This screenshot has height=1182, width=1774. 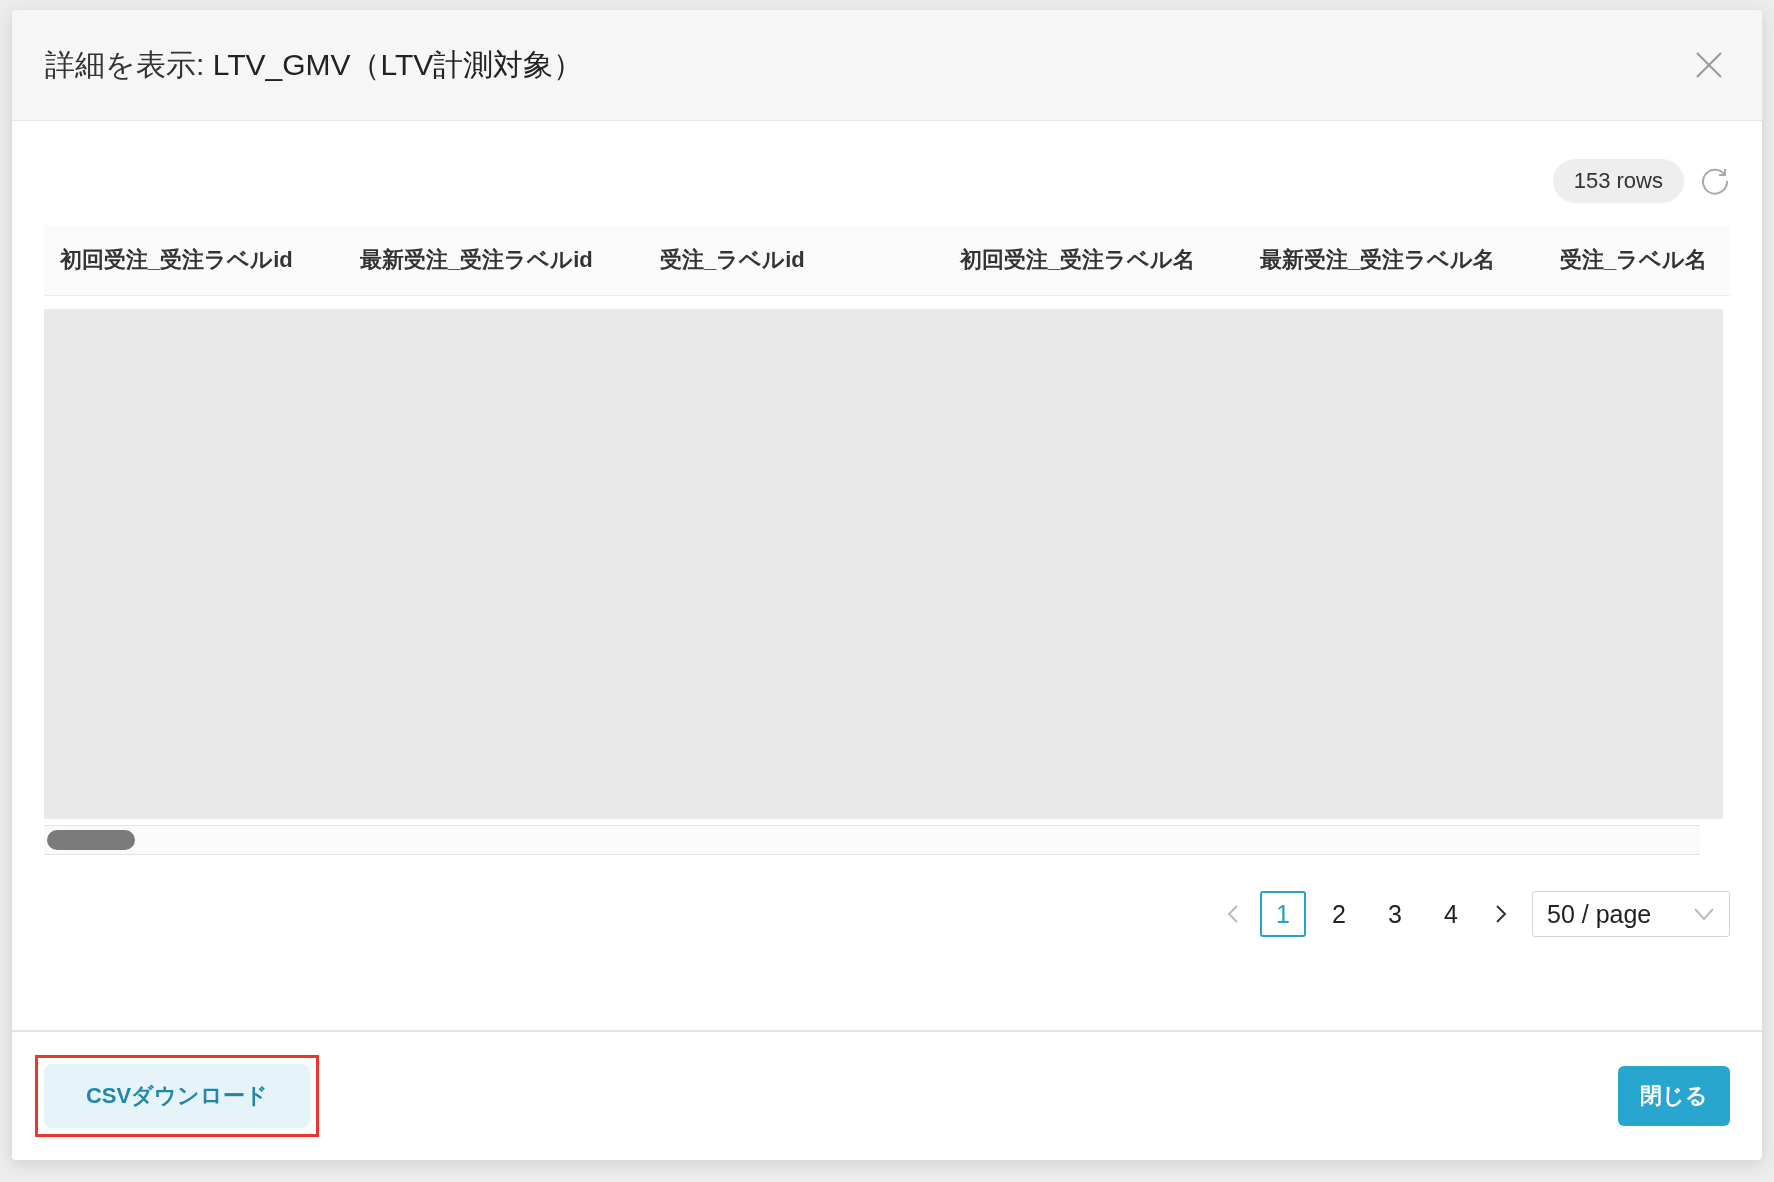 What do you see at coordinates (1704, 914) in the screenshot?
I see `chevron-down-icon` at bounding box center [1704, 914].